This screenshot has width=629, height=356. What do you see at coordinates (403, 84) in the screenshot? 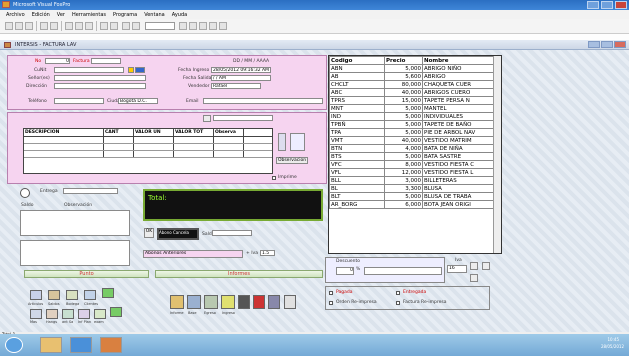
I see `price-precio: 80,000` at bounding box center [403, 84].